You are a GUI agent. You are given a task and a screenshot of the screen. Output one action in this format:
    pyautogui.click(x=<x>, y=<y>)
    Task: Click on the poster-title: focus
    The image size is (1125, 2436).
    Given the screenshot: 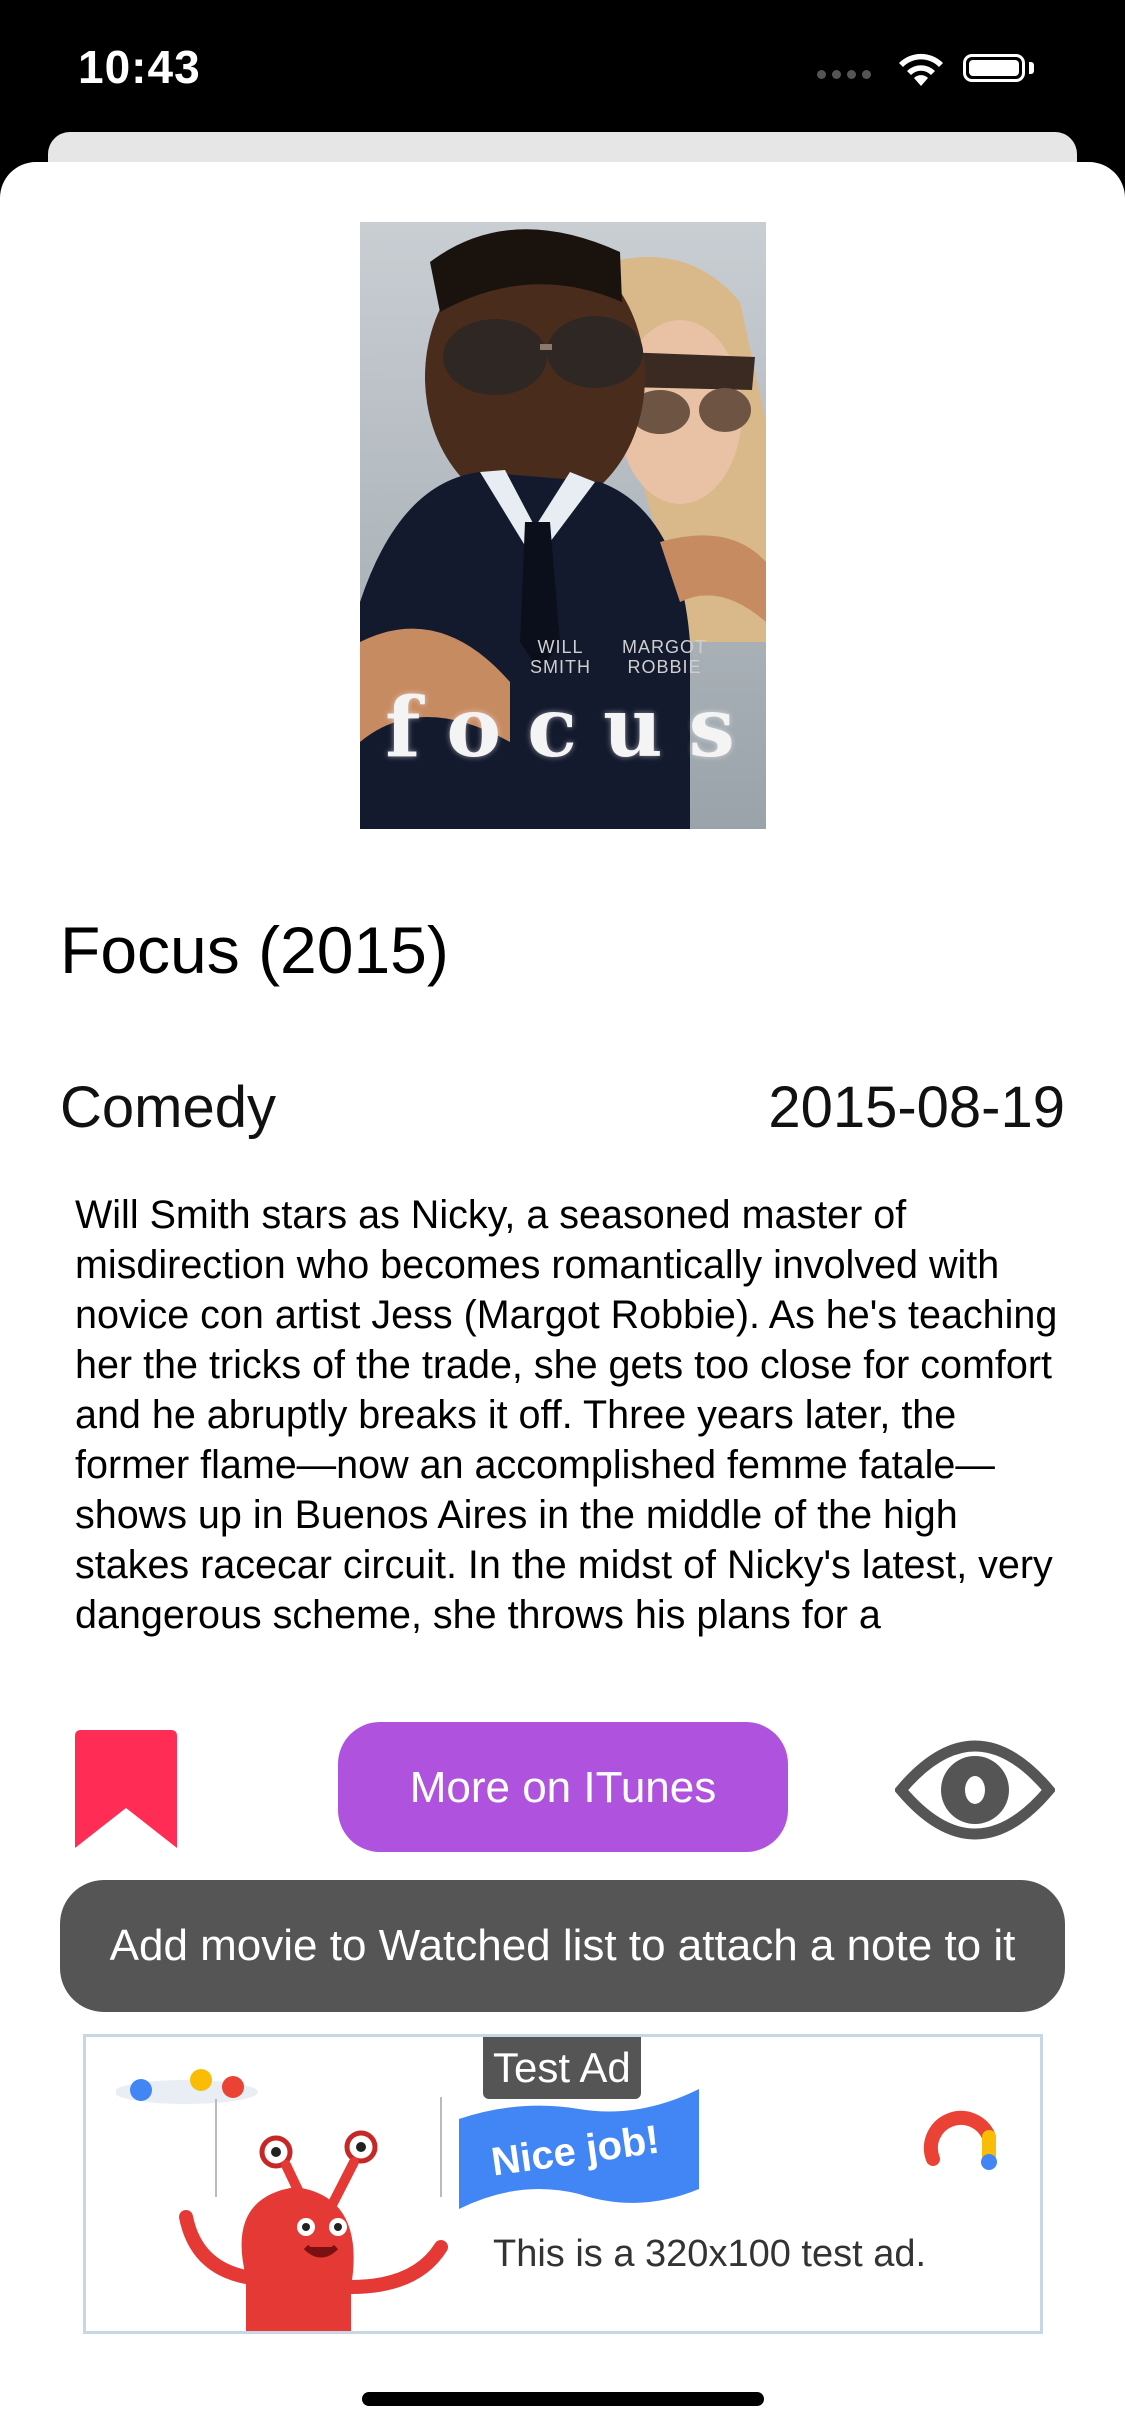 What is the action you would take?
    pyautogui.click(x=573, y=728)
    